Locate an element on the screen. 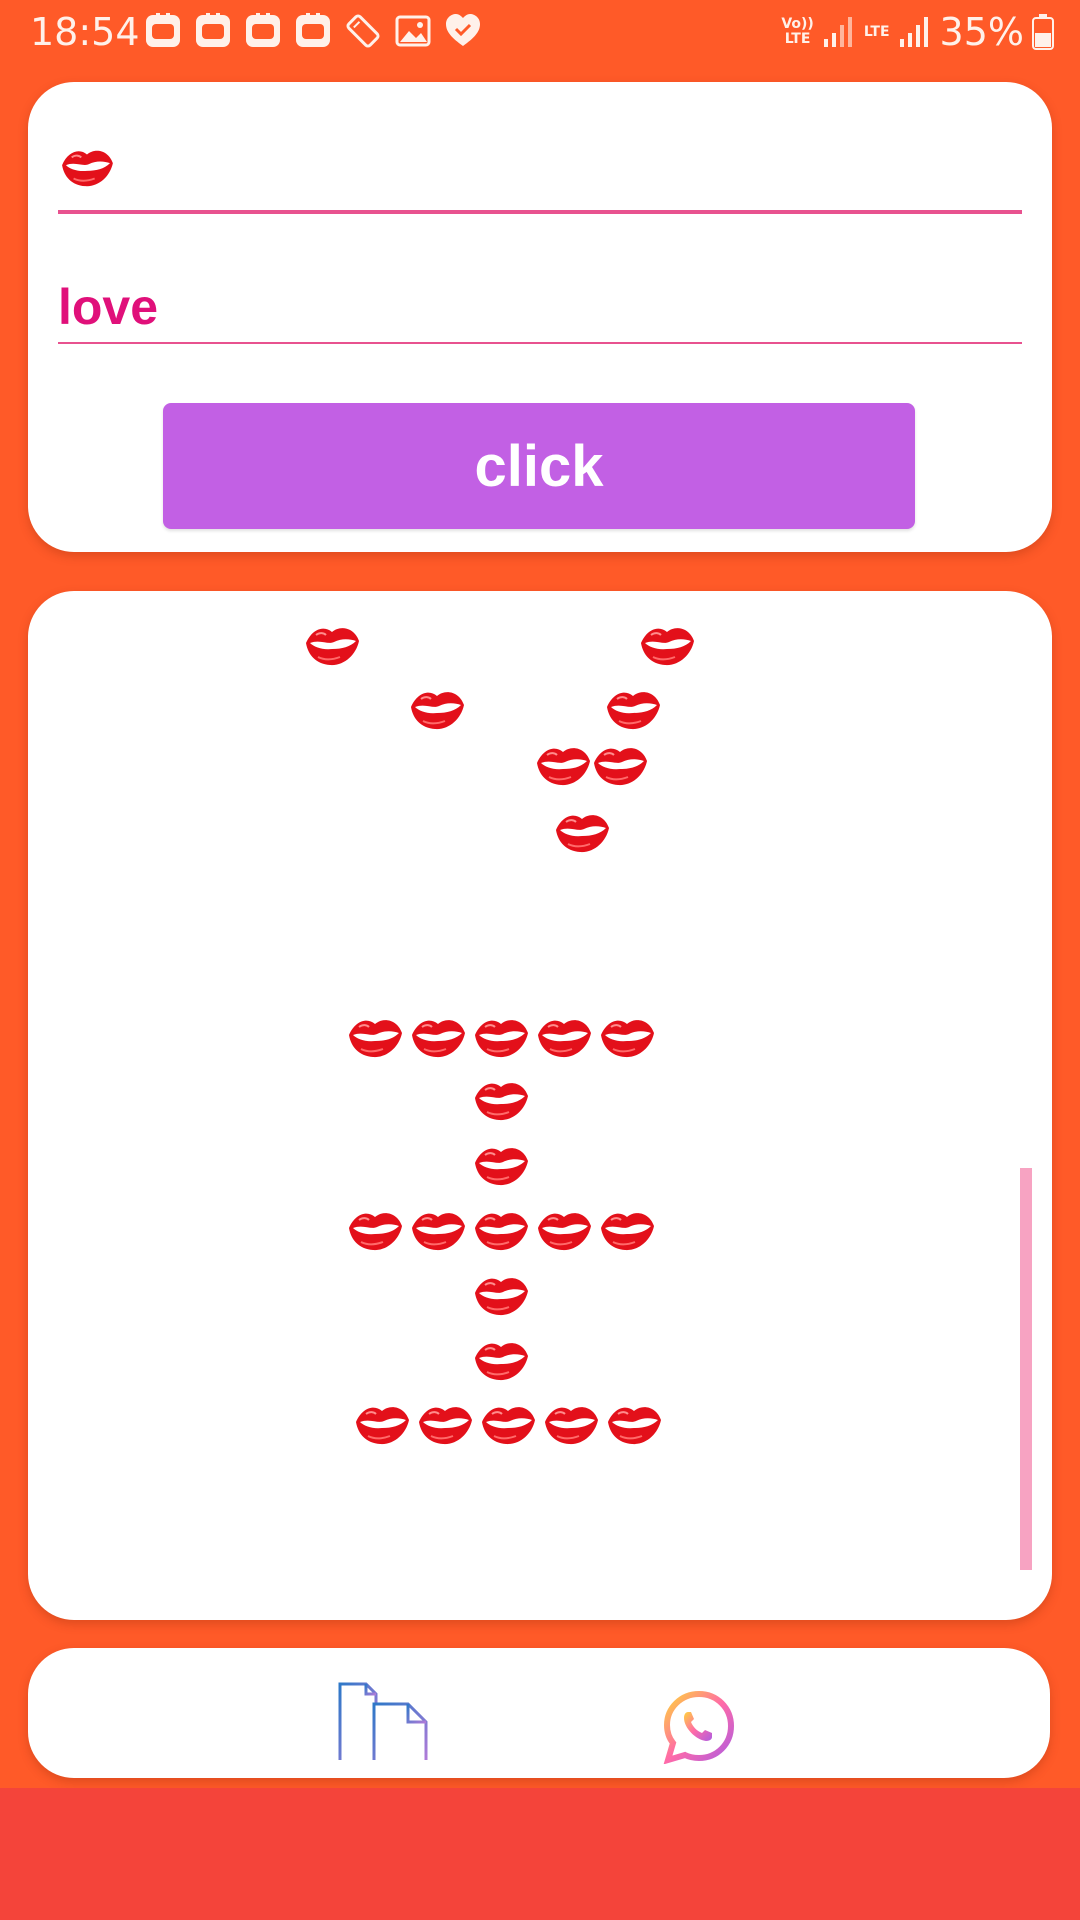 The image size is (1080, 1920). heart-check-icon is located at coordinates (463, 30).